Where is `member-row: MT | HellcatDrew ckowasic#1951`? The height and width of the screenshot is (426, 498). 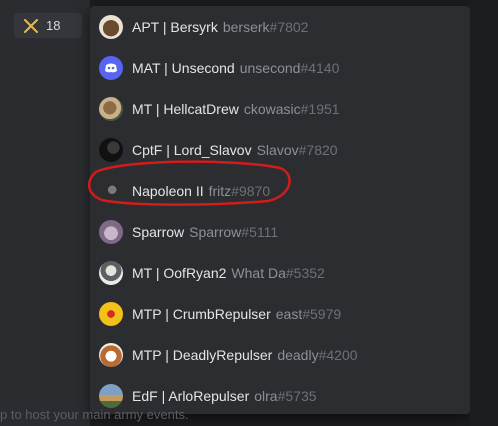 member-row: MT | HellcatDrew ckowasic#1951 is located at coordinates (280, 109).